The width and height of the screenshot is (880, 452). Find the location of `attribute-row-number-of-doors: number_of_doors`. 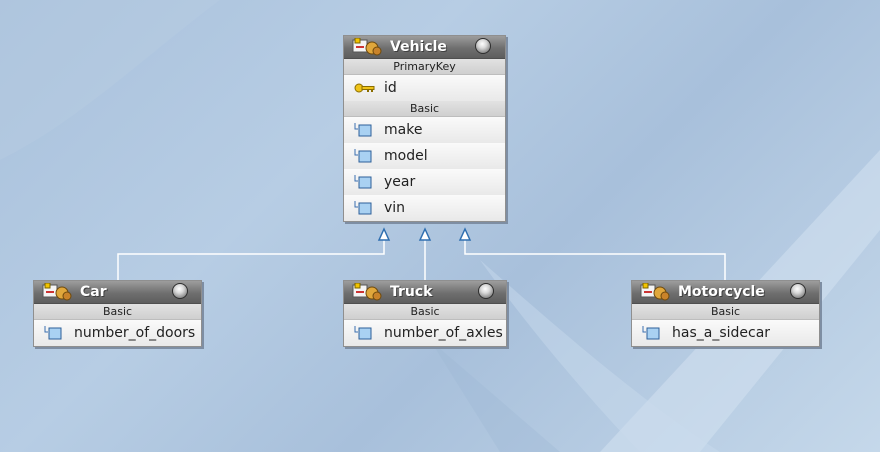

attribute-row-number-of-doors: number_of_doors is located at coordinates (117, 333).